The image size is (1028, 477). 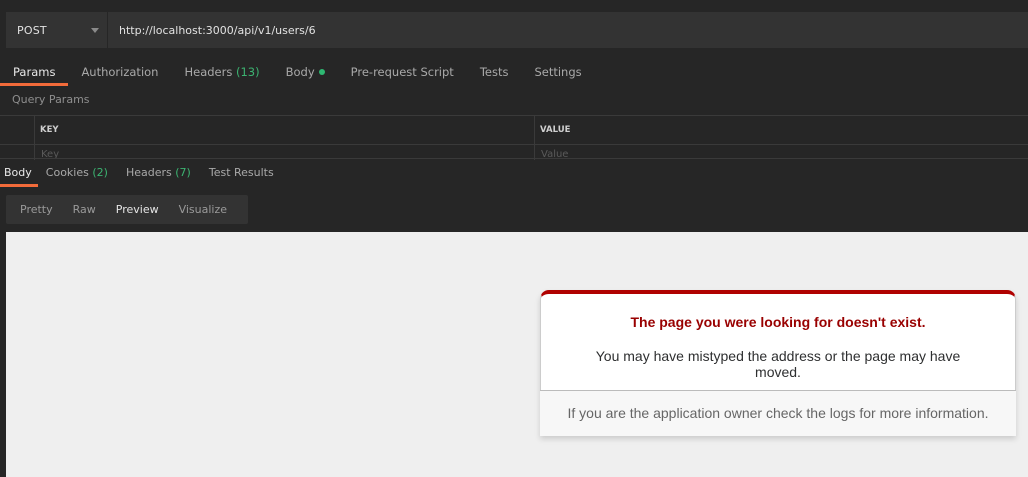 I want to click on query-params-table: KEY VALUE Key Value, so click(x=514, y=137).